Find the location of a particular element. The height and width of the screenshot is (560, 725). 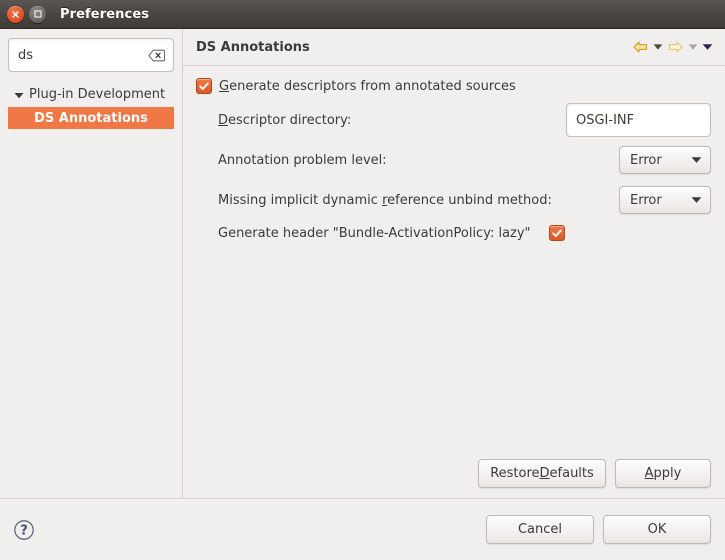

forward-history-chevron-down-icon is located at coordinates (692, 47).